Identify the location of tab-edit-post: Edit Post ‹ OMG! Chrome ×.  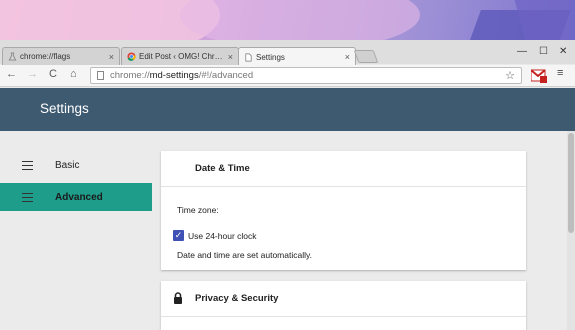
(180, 56).